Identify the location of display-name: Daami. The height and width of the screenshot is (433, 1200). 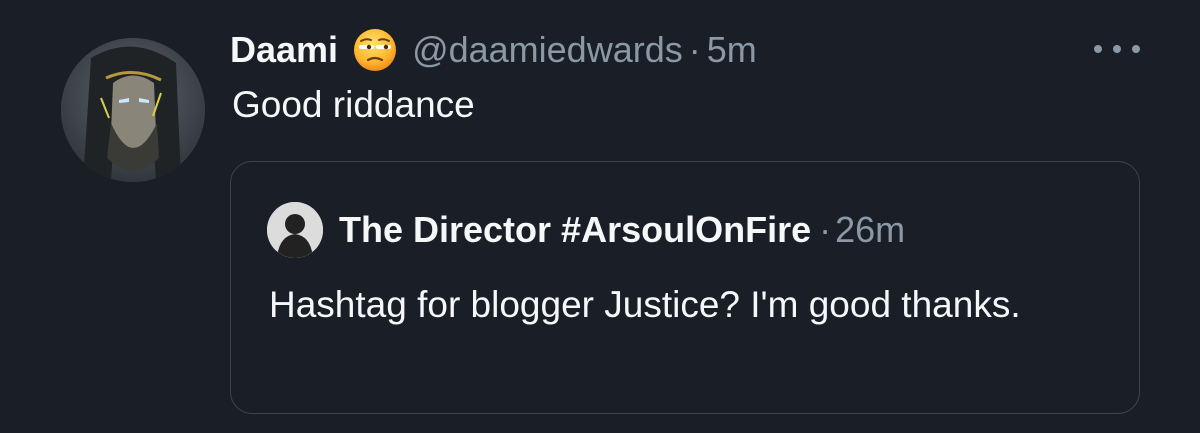
(284, 50).